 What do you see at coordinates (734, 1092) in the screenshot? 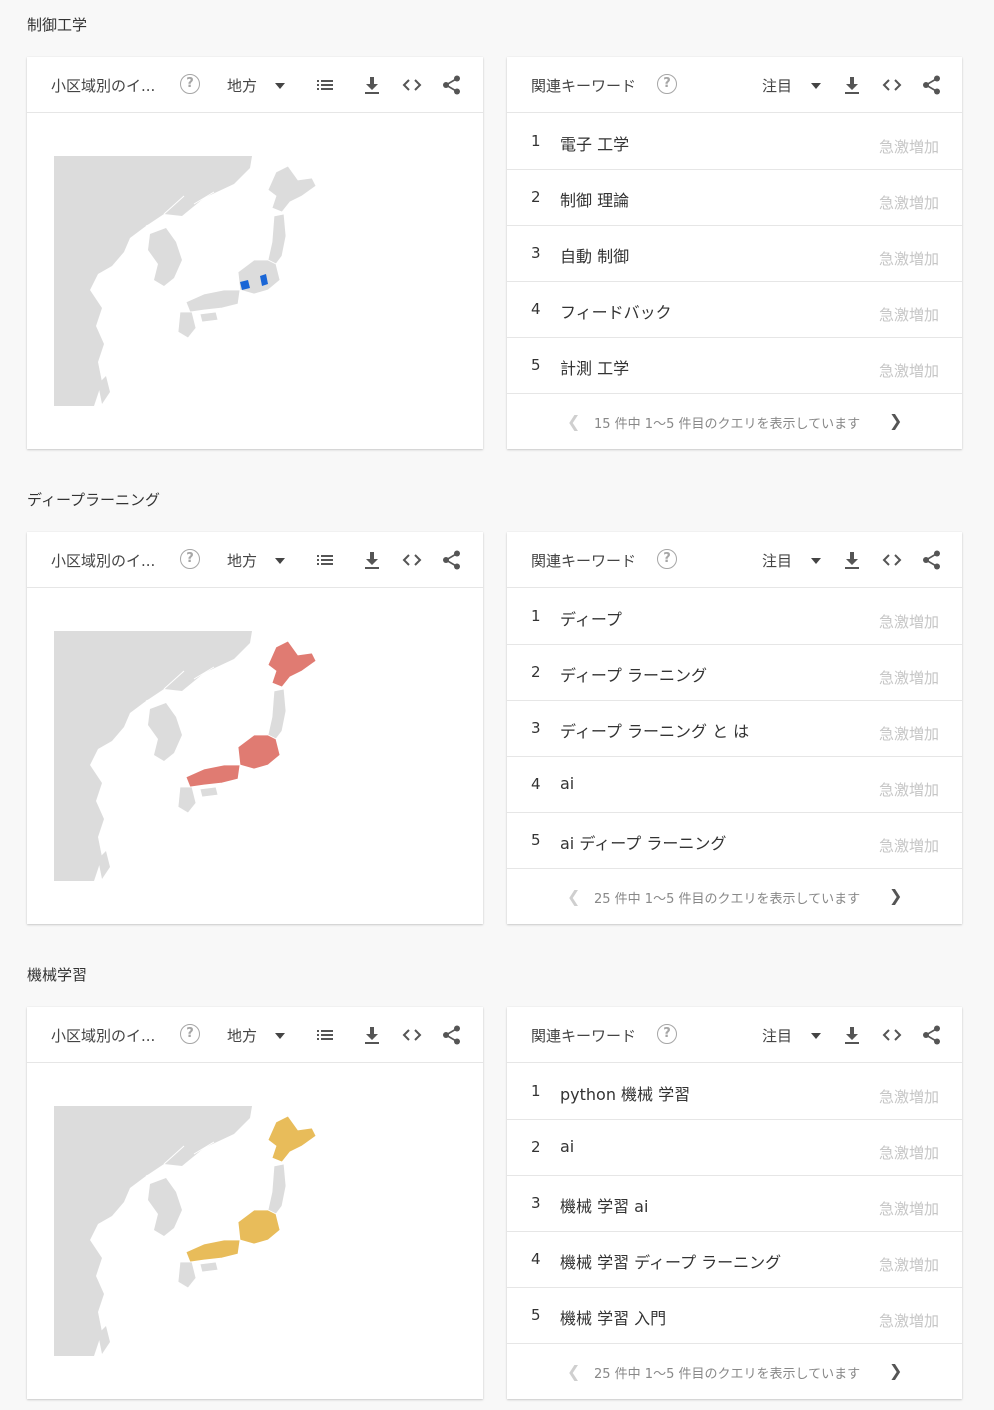
I see `related-query-row: 1 python 機械 学習 急激増加` at bounding box center [734, 1092].